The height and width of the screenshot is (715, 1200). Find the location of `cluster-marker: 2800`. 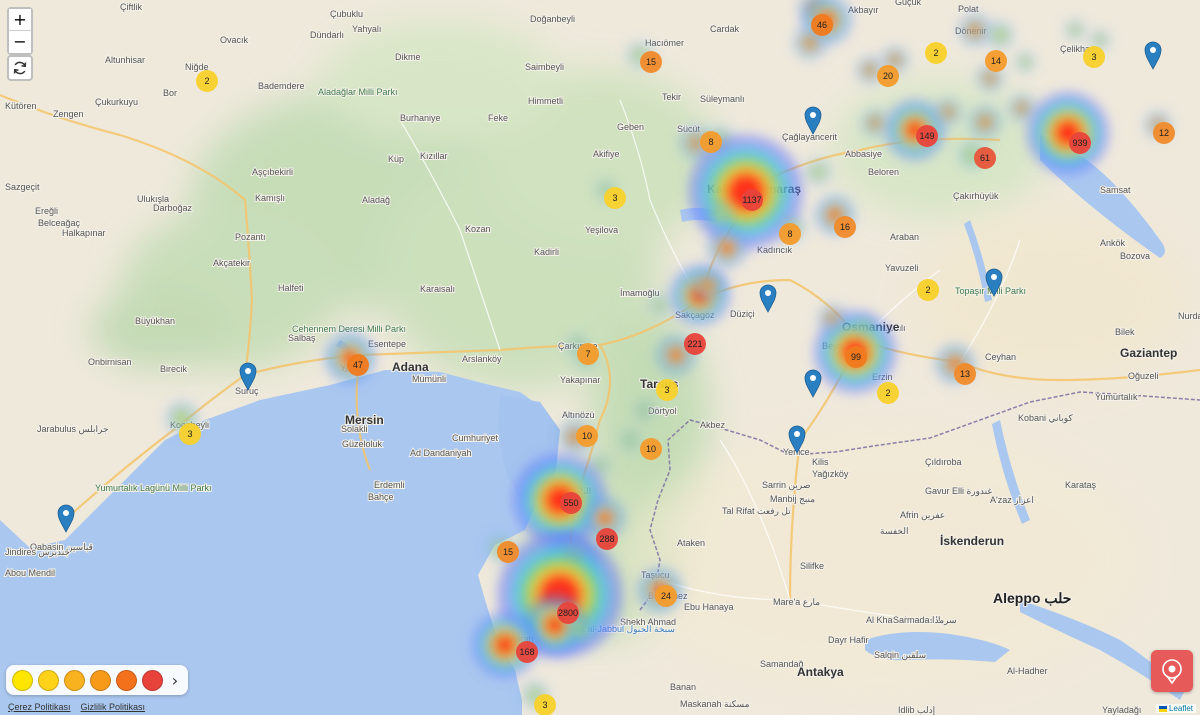

cluster-marker: 2800 is located at coordinates (568, 613).